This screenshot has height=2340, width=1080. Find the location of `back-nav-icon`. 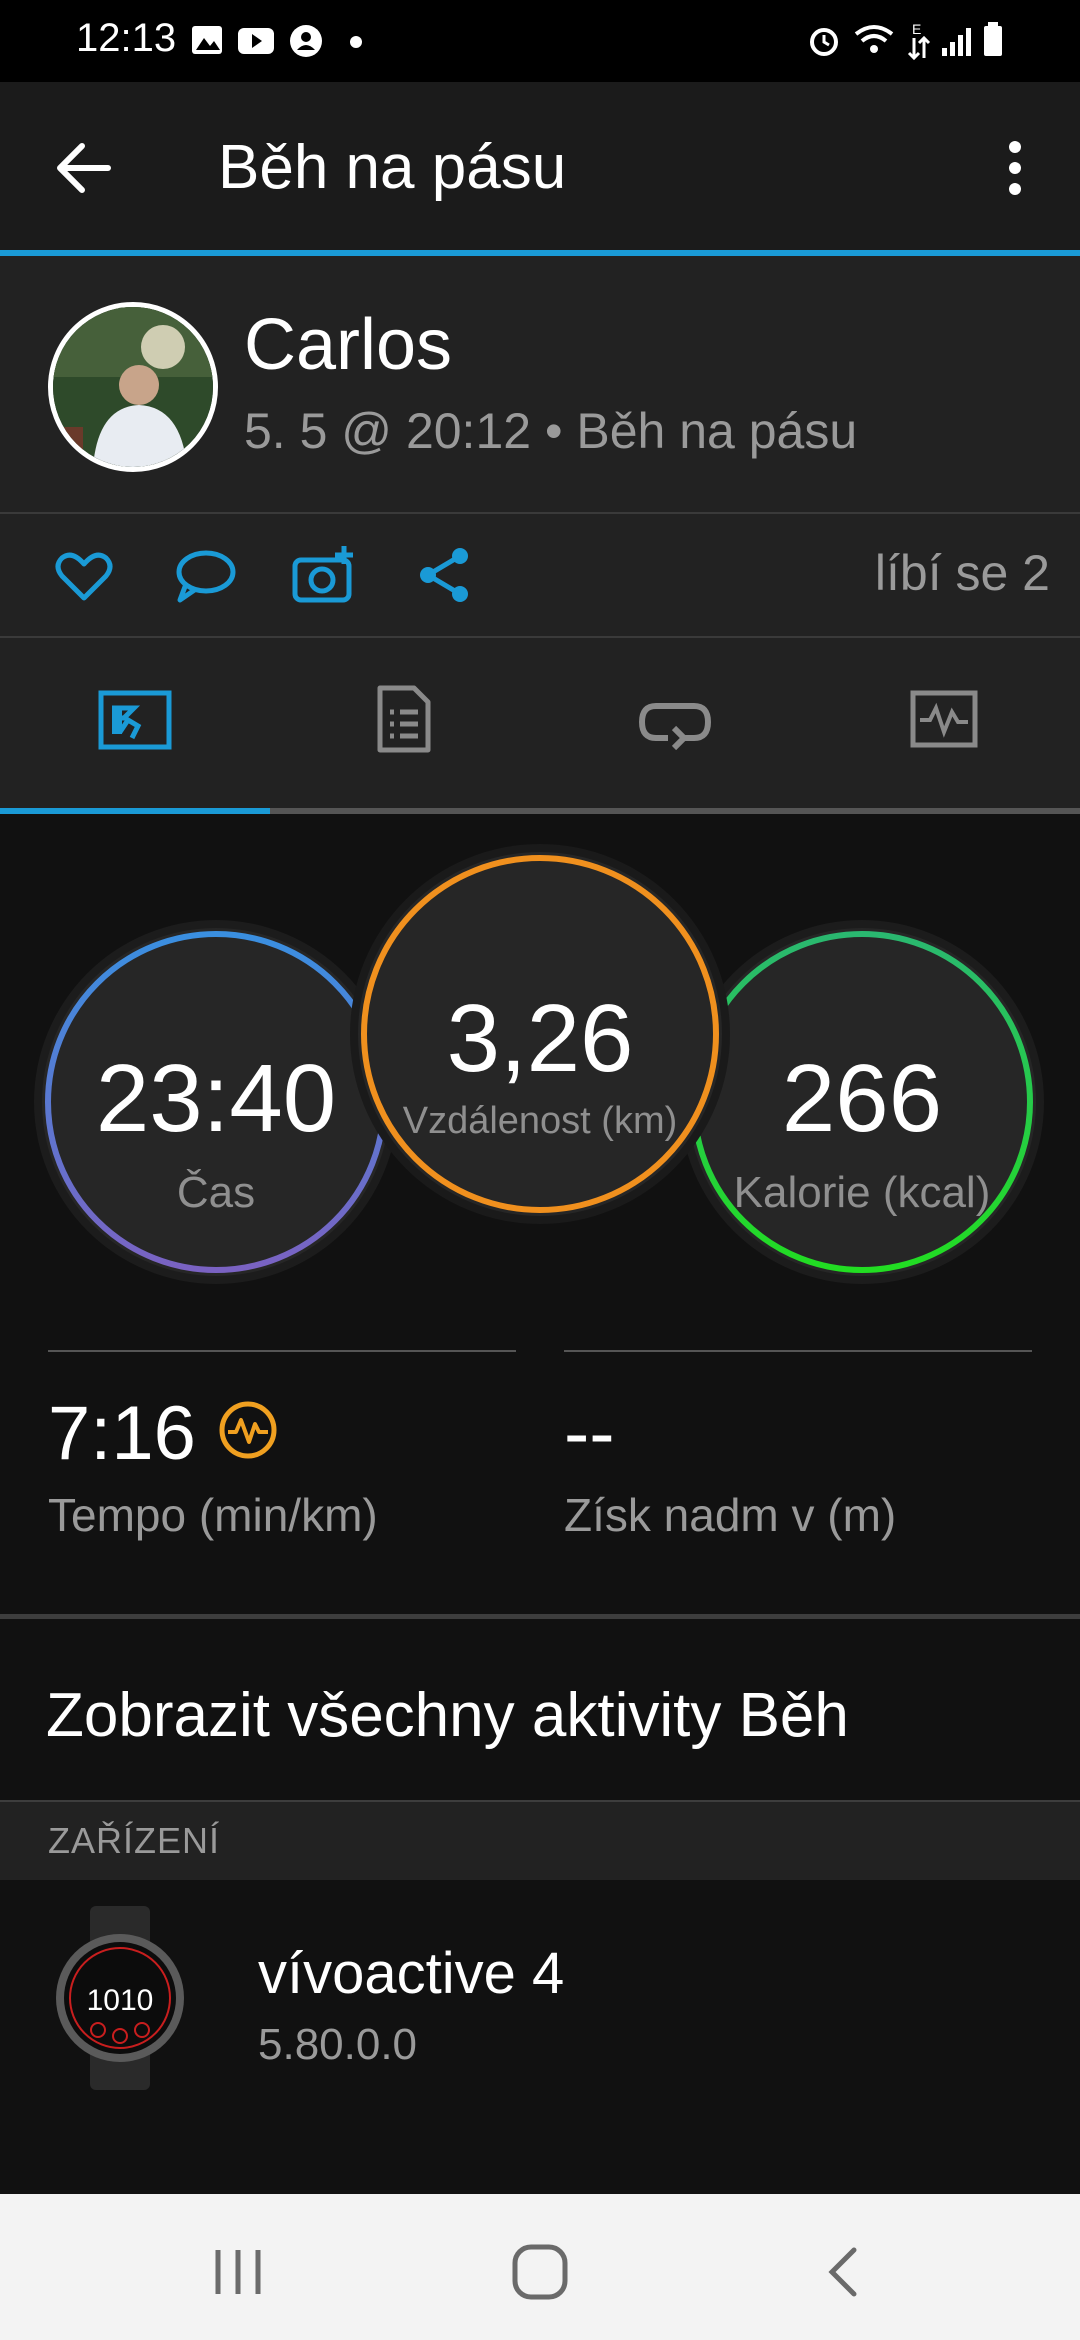

back-nav-icon is located at coordinates (842, 2272).